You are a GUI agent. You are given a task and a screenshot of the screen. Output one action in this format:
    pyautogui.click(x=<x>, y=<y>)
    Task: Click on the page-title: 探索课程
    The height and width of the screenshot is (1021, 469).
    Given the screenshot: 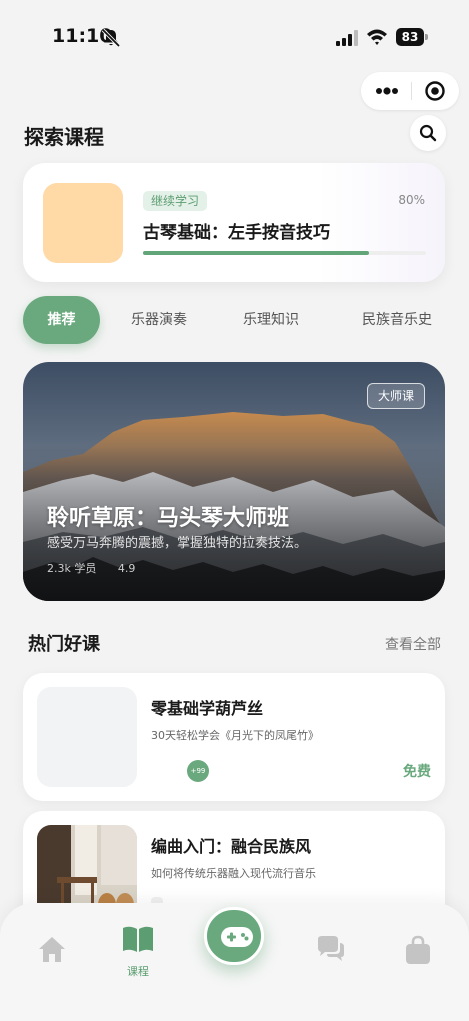 What is the action you would take?
    pyautogui.click(x=64, y=137)
    